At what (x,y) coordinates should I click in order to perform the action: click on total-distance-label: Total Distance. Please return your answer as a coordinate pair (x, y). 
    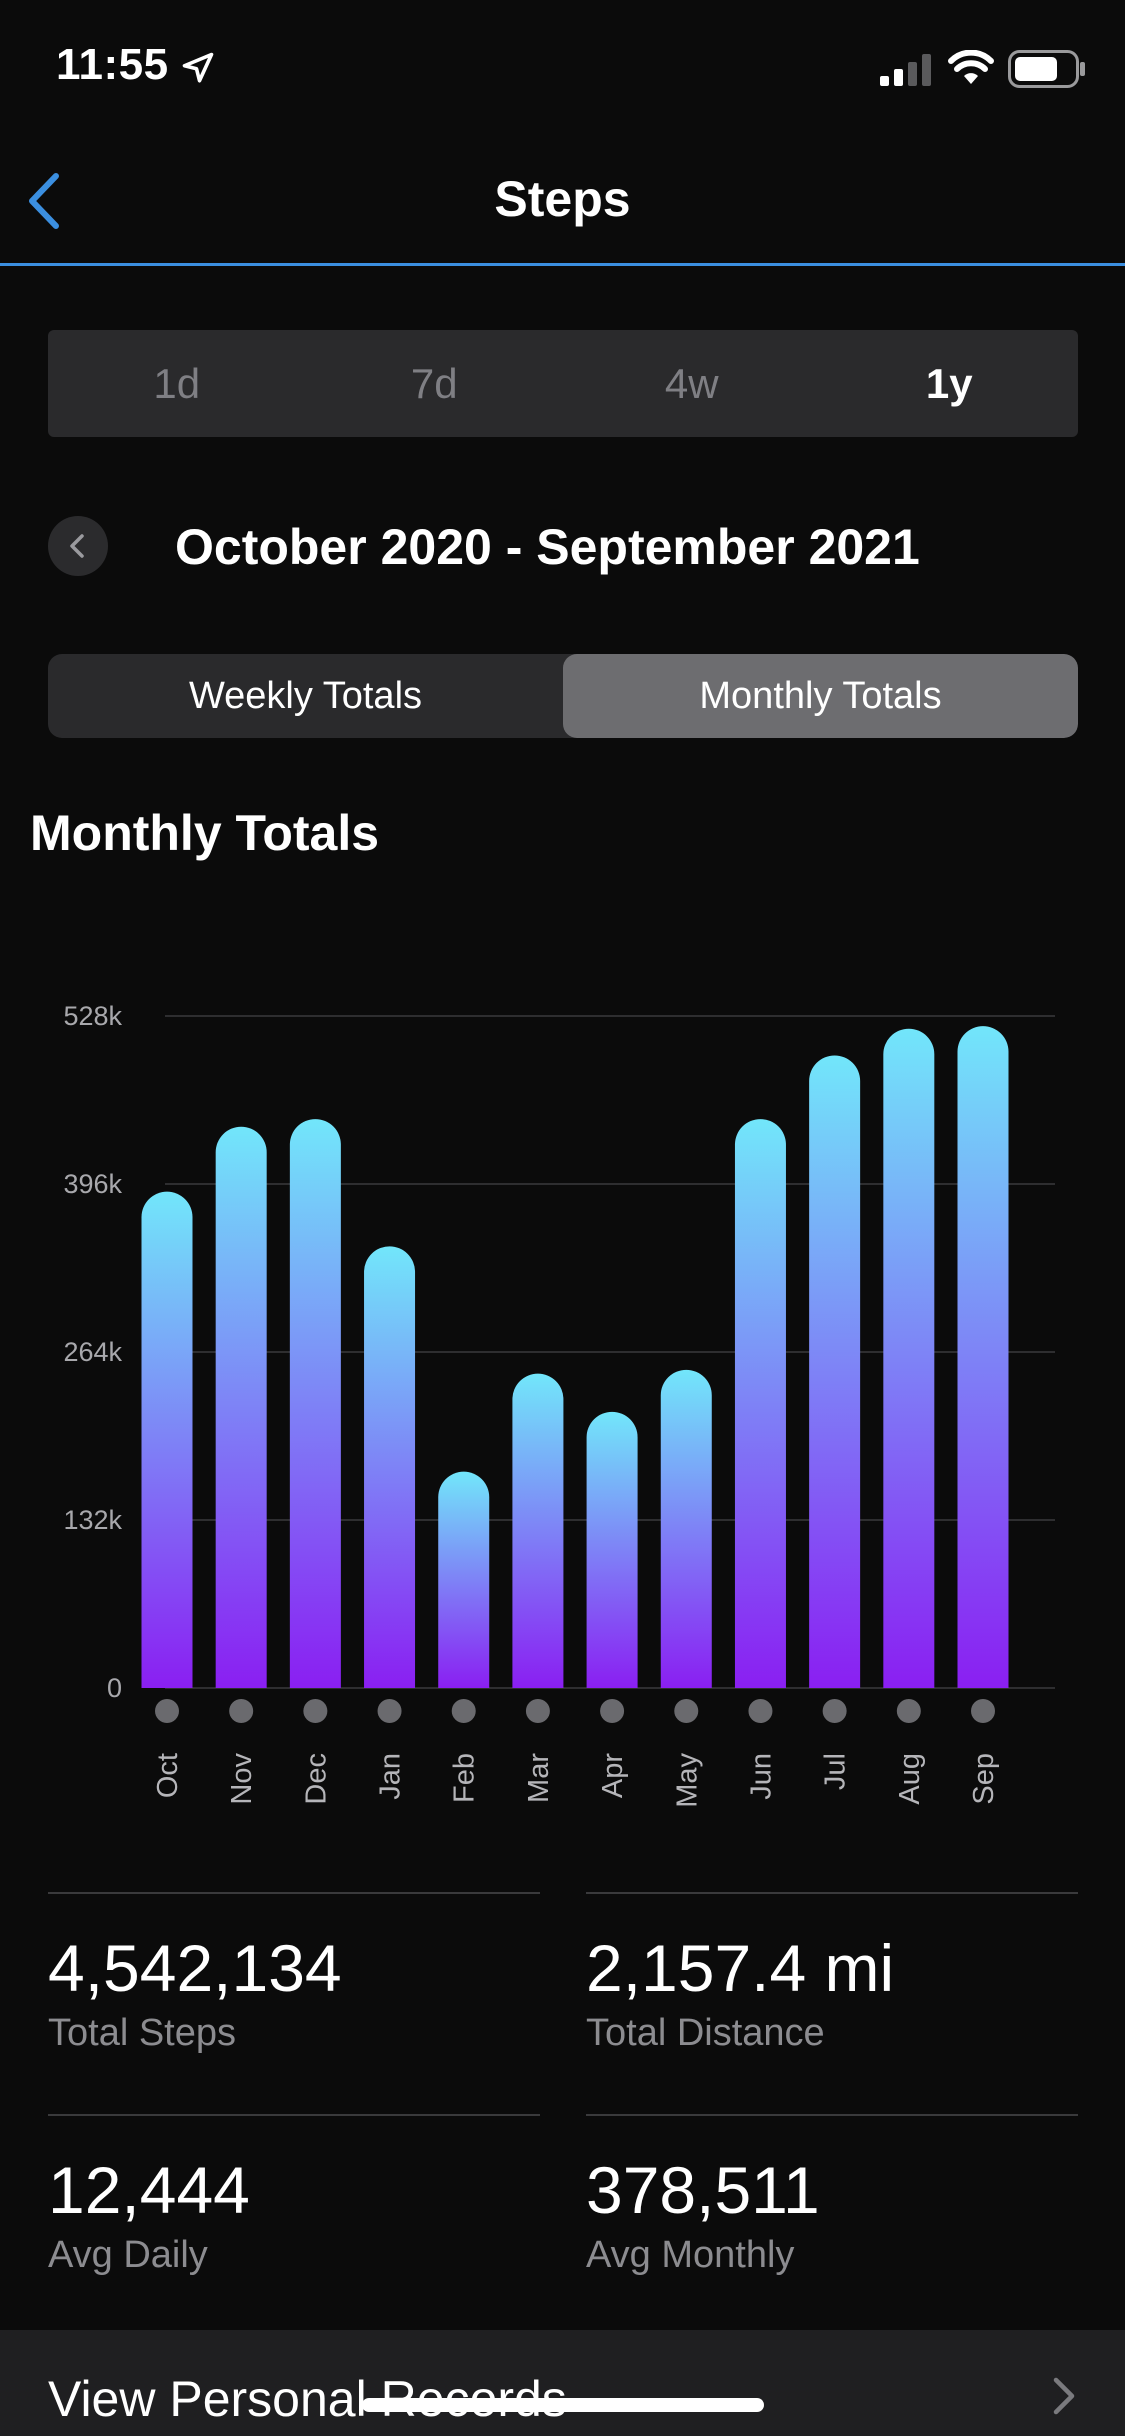
    Looking at the image, I should click on (705, 2033).